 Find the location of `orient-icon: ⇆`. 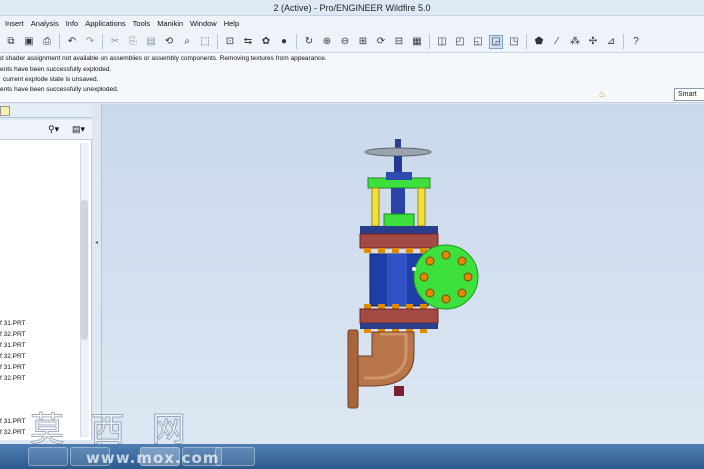

orient-icon: ⇆ is located at coordinates (248, 42).